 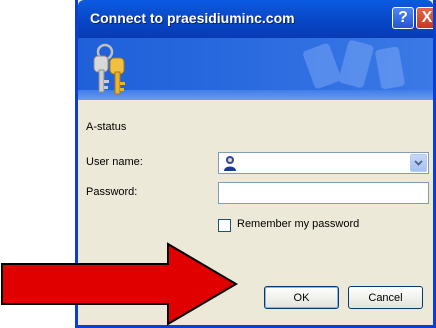 I want to click on help-glyph: ?, so click(x=403, y=17).